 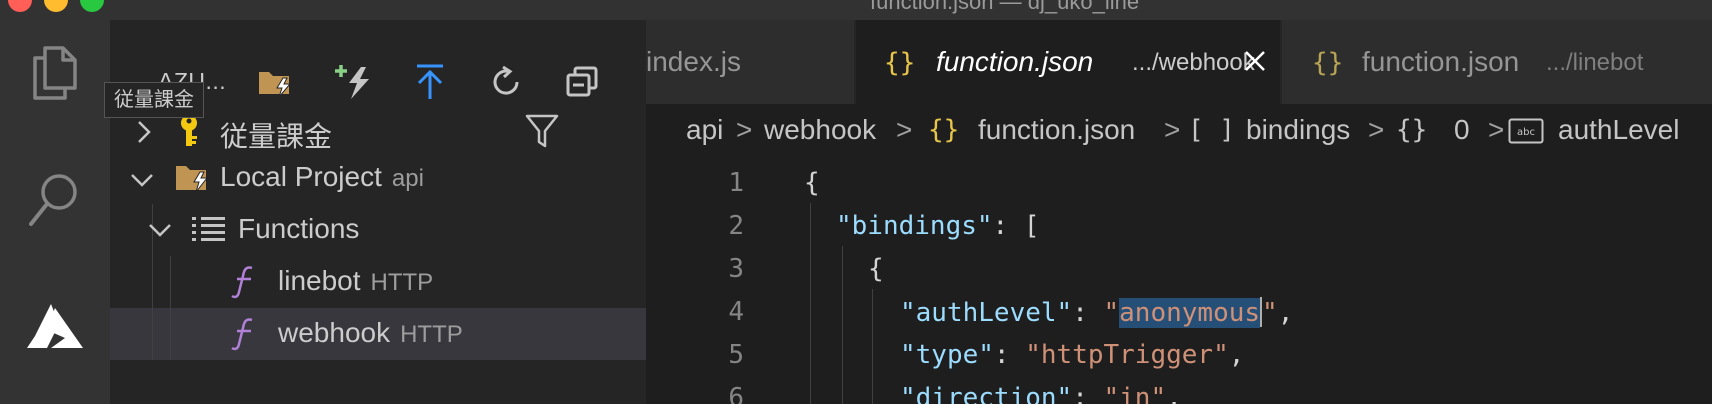 I want to click on title-bar: function.json — dj_uko_line, so click(x=856, y=10).